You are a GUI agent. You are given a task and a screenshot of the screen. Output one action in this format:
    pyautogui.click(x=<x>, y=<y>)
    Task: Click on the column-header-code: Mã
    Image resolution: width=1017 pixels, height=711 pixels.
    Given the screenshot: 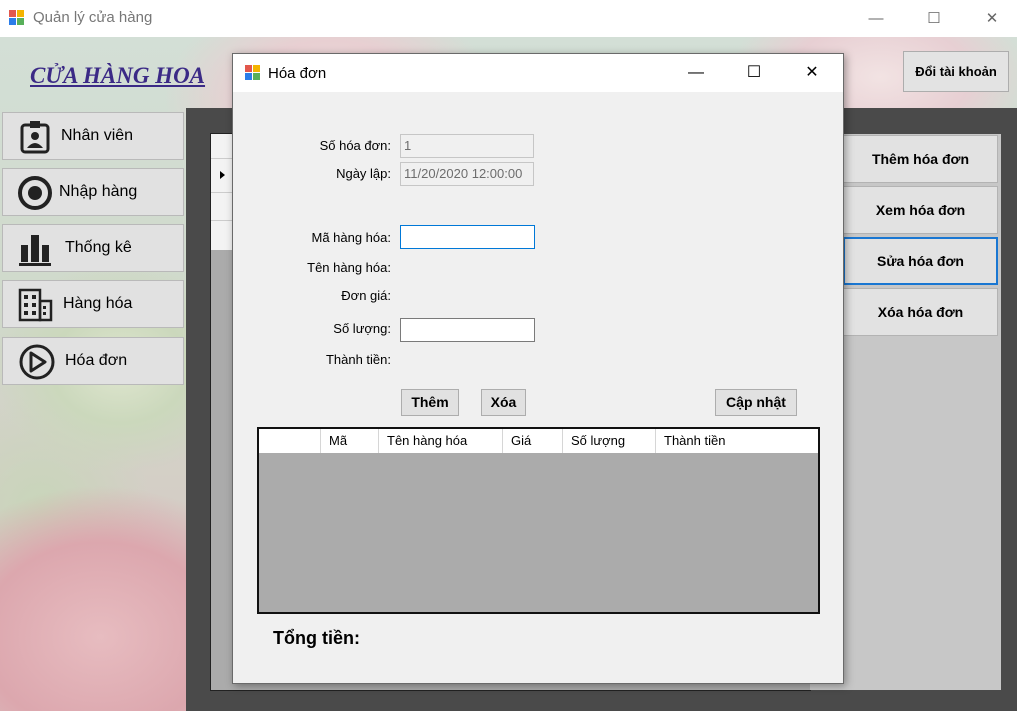 What is the action you would take?
    pyautogui.click(x=350, y=441)
    